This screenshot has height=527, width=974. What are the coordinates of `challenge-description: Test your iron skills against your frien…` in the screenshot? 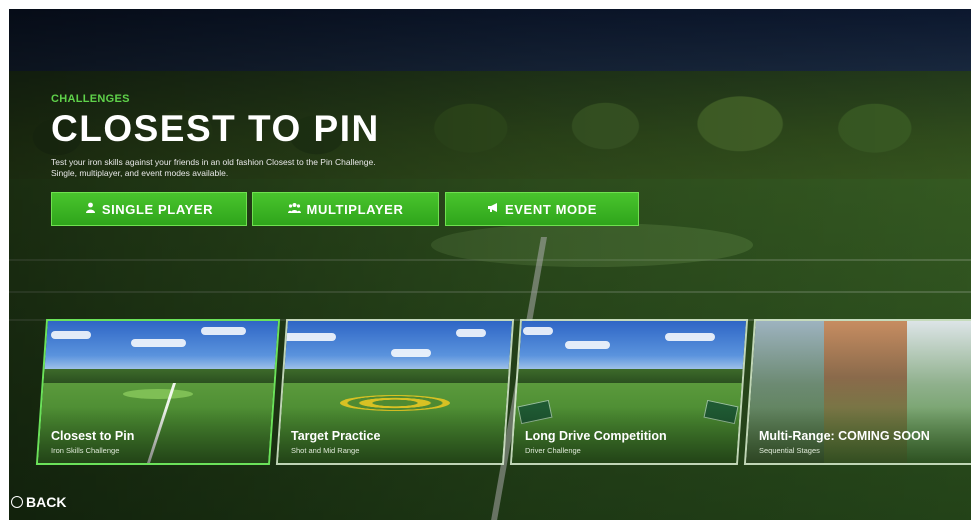 It's located at (213, 167).